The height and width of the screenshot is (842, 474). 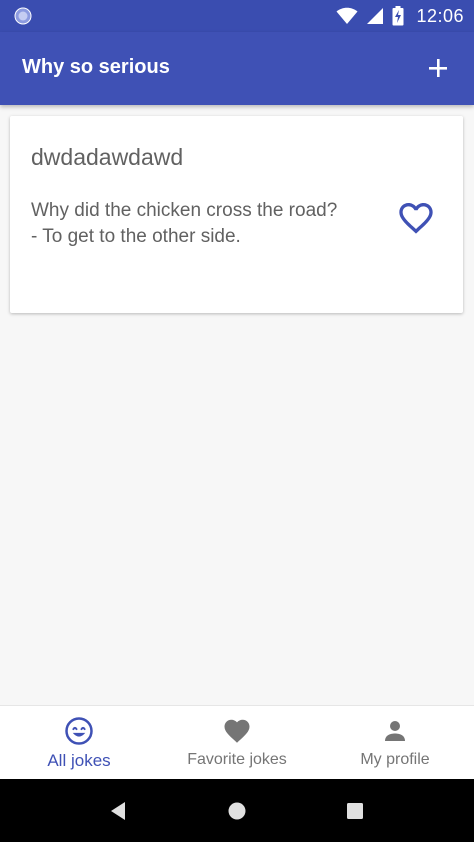 What do you see at coordinates (79, 760) in the screenshot?
I see `nav-label-all-jokes: All jokes` at bounding box center [79, 760].